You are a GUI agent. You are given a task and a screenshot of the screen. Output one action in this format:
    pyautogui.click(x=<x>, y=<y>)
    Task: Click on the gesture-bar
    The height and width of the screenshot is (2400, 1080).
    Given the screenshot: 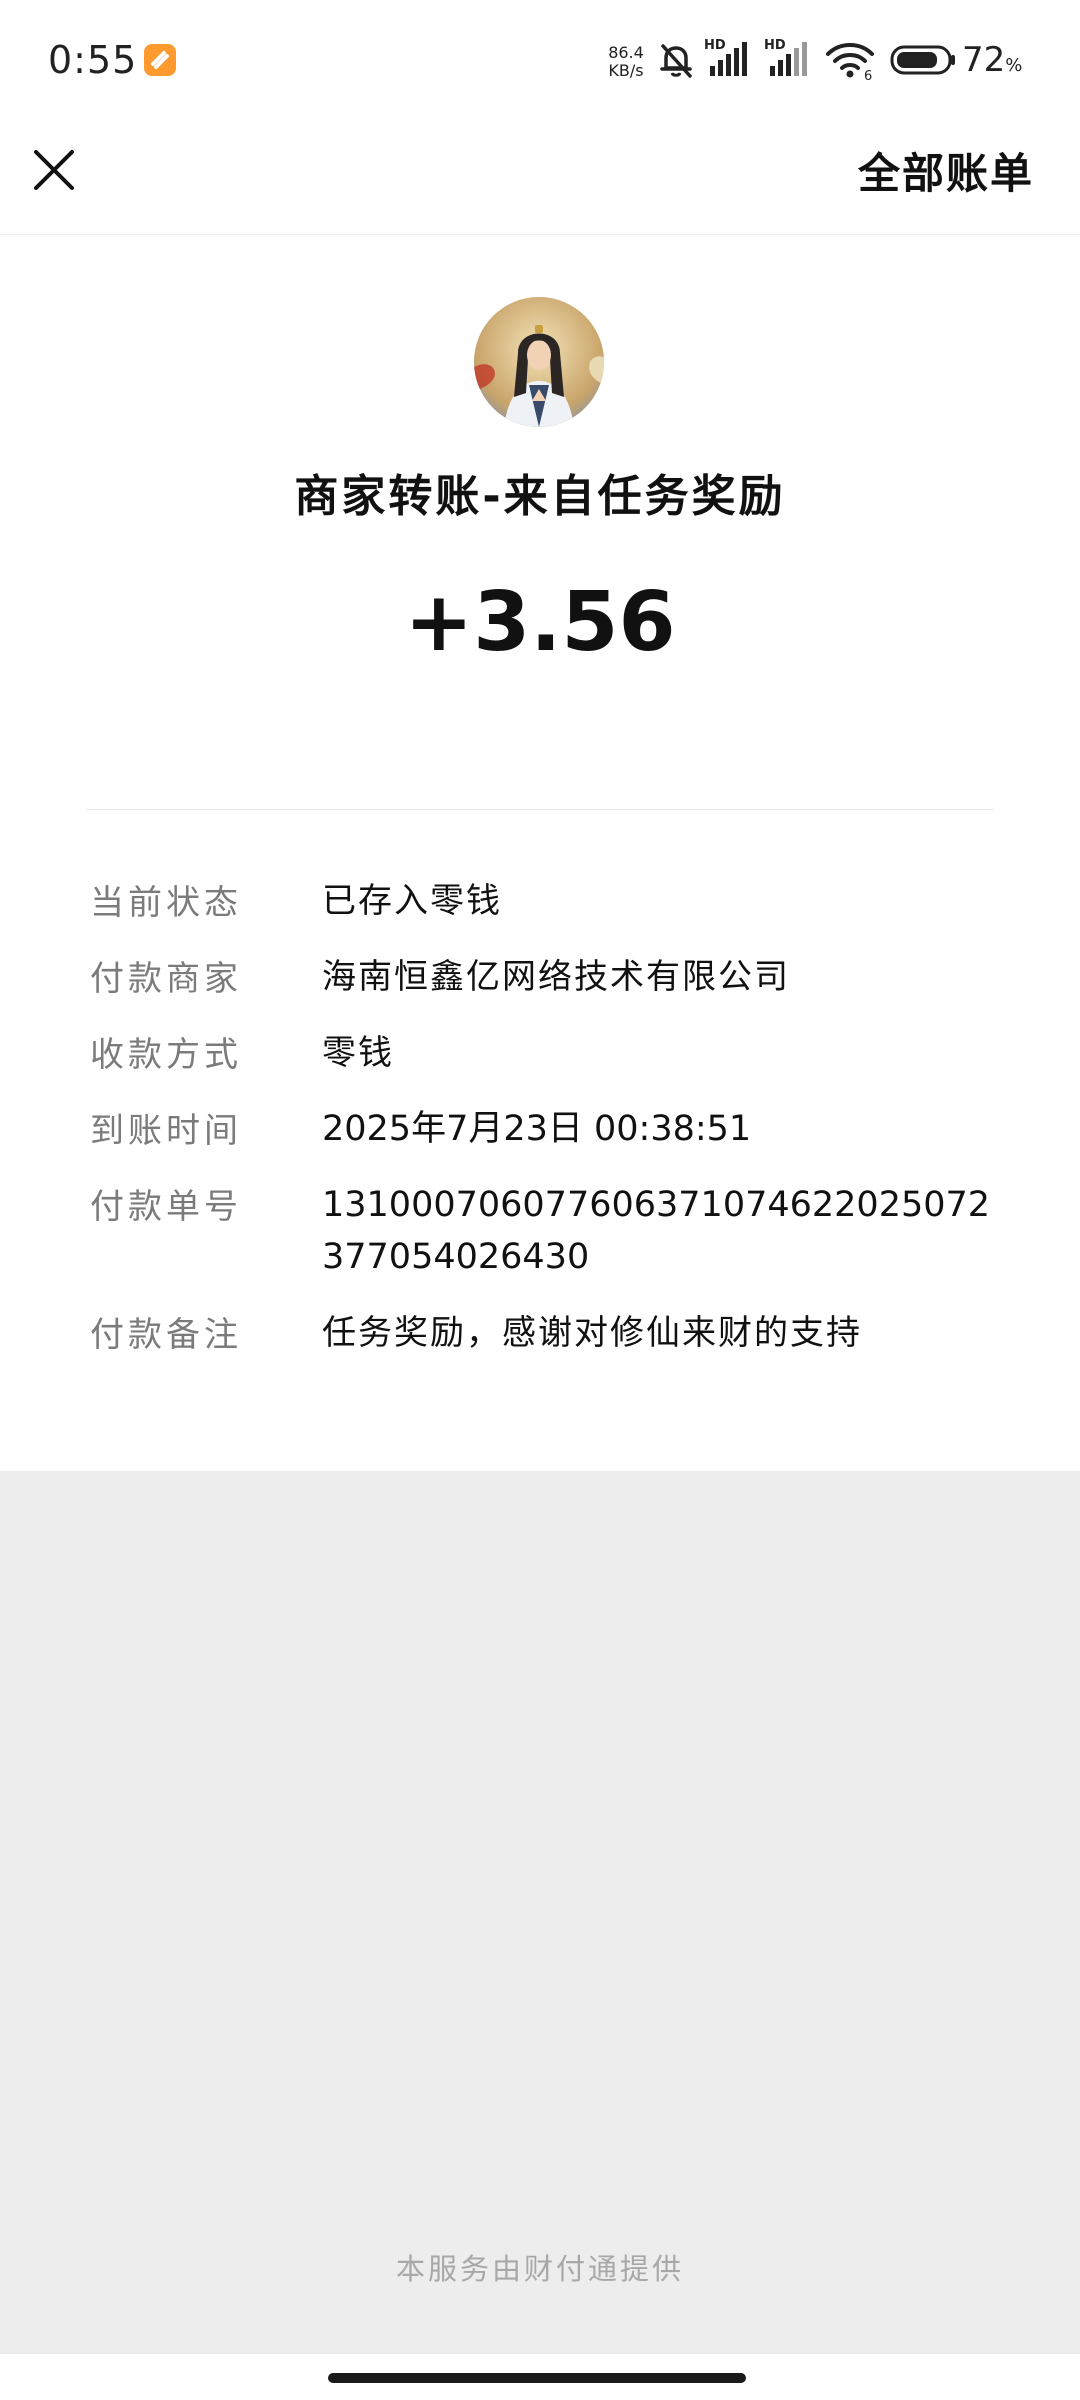 What is the action you would take?
    pyautogui.click(x=540, y=2377)
    